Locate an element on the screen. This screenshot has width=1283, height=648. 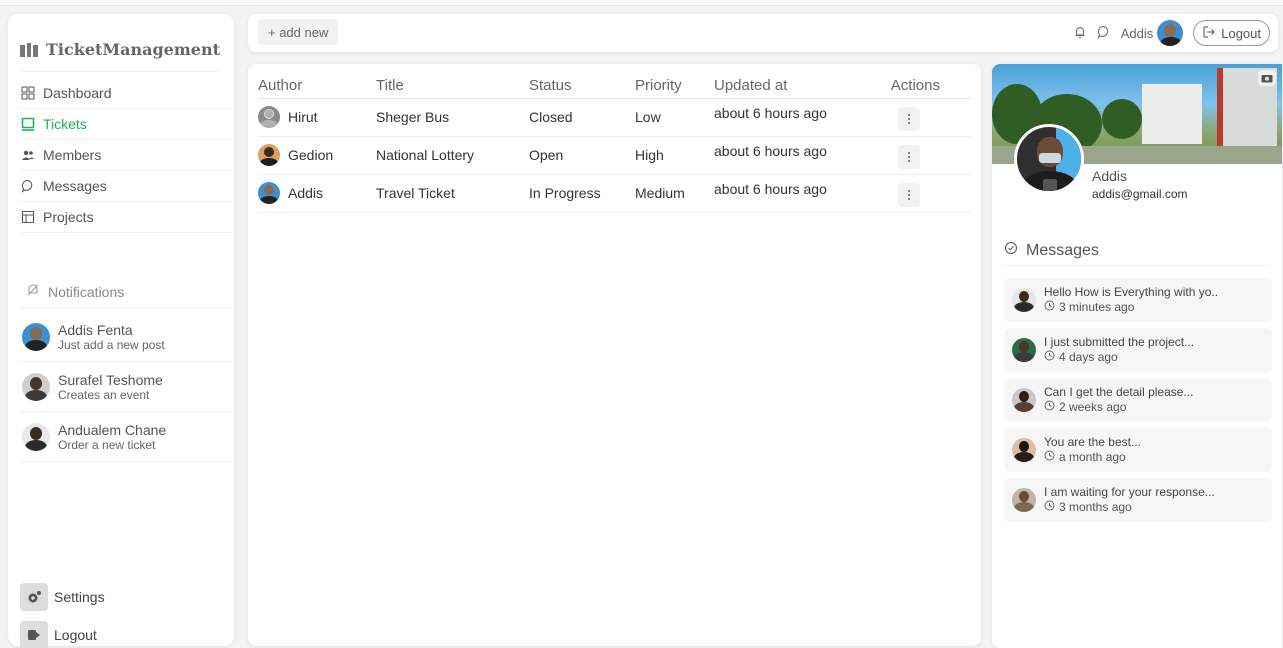
notification-name: Addis Fenta is located at coordinates (95, 329).